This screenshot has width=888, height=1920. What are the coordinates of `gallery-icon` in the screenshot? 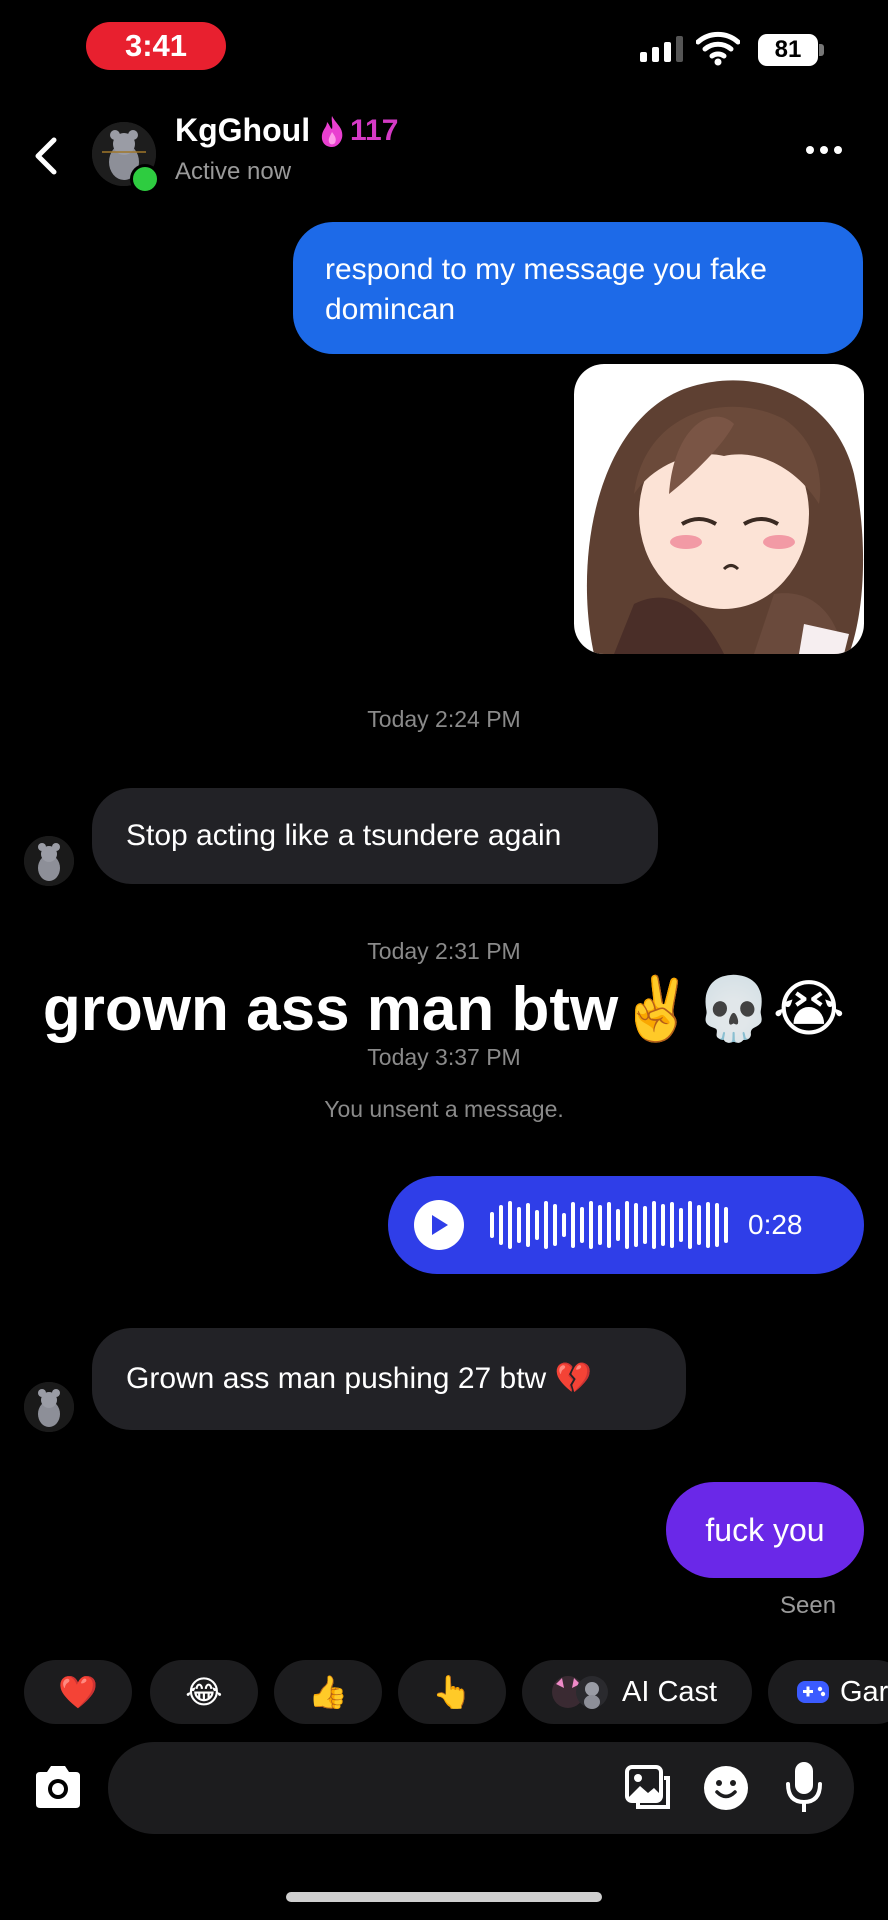 It's located at (648, 1787).